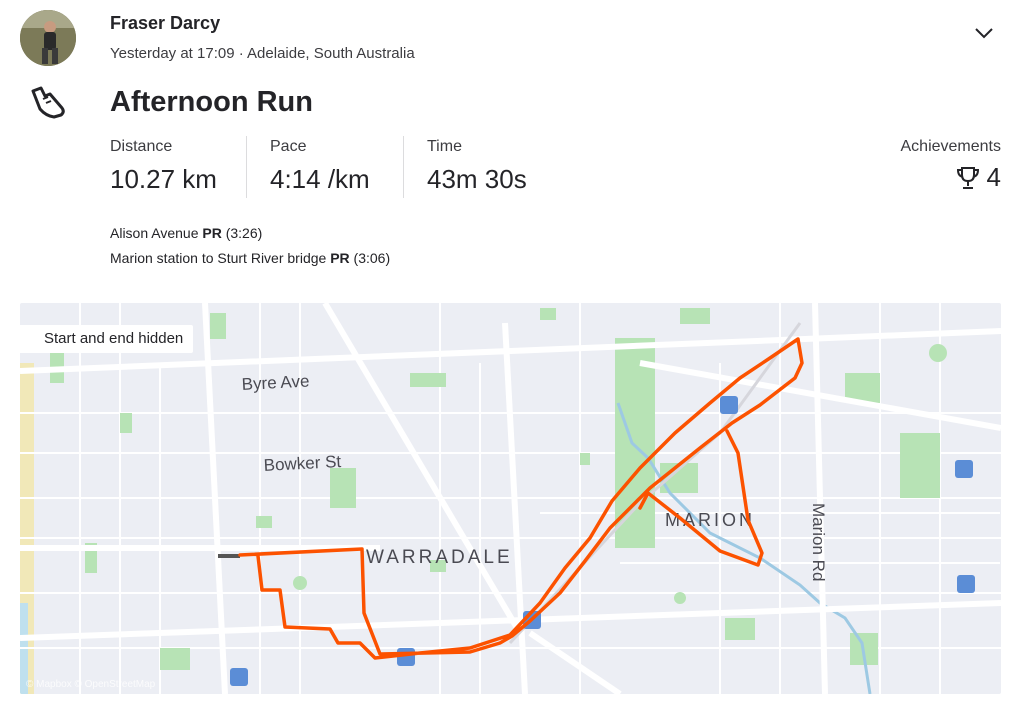 The image size is (1024, 712). I want to click on pace-value: 4:14 /km, so click(320, 179).